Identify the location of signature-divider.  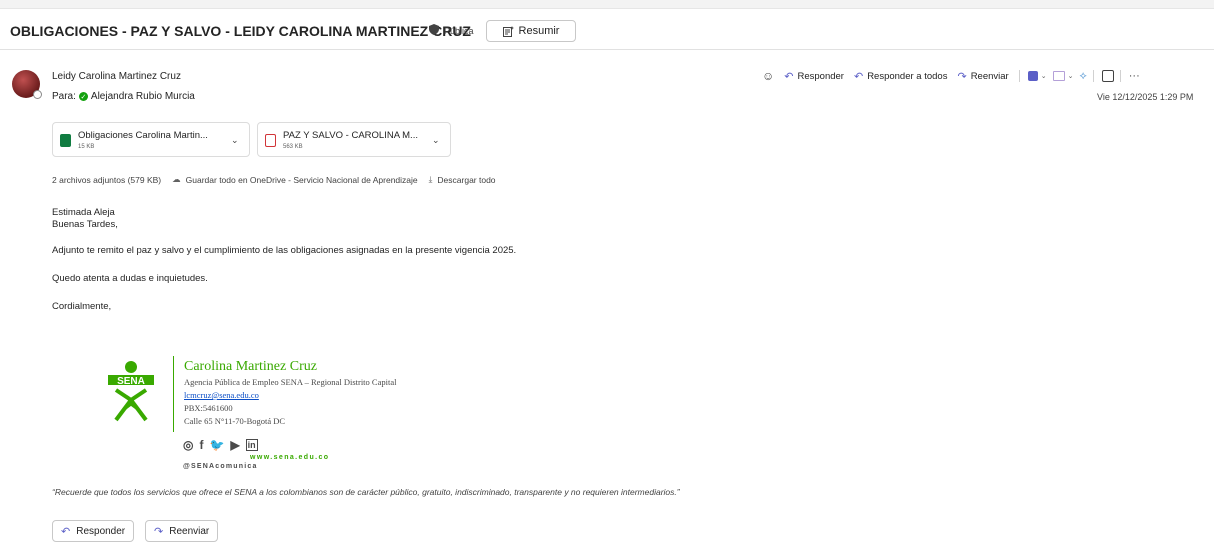
(173, 394).